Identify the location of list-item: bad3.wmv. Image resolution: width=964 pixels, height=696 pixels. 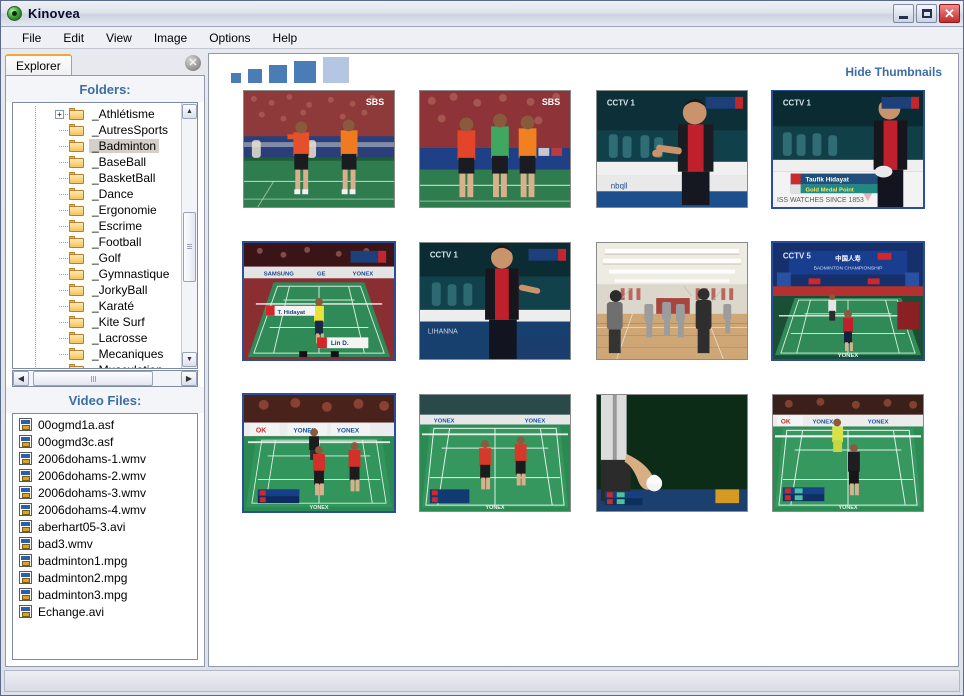
(105, 543).